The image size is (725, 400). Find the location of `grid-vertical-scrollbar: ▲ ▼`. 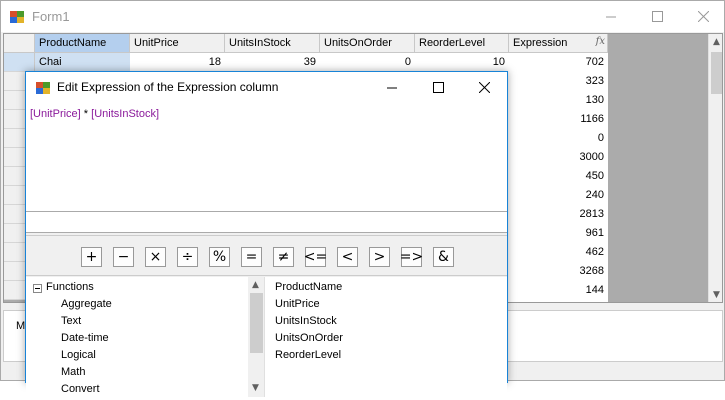

grid-vertical-scrollbar: ▲ ▼ is located at coordinates (715, 168).